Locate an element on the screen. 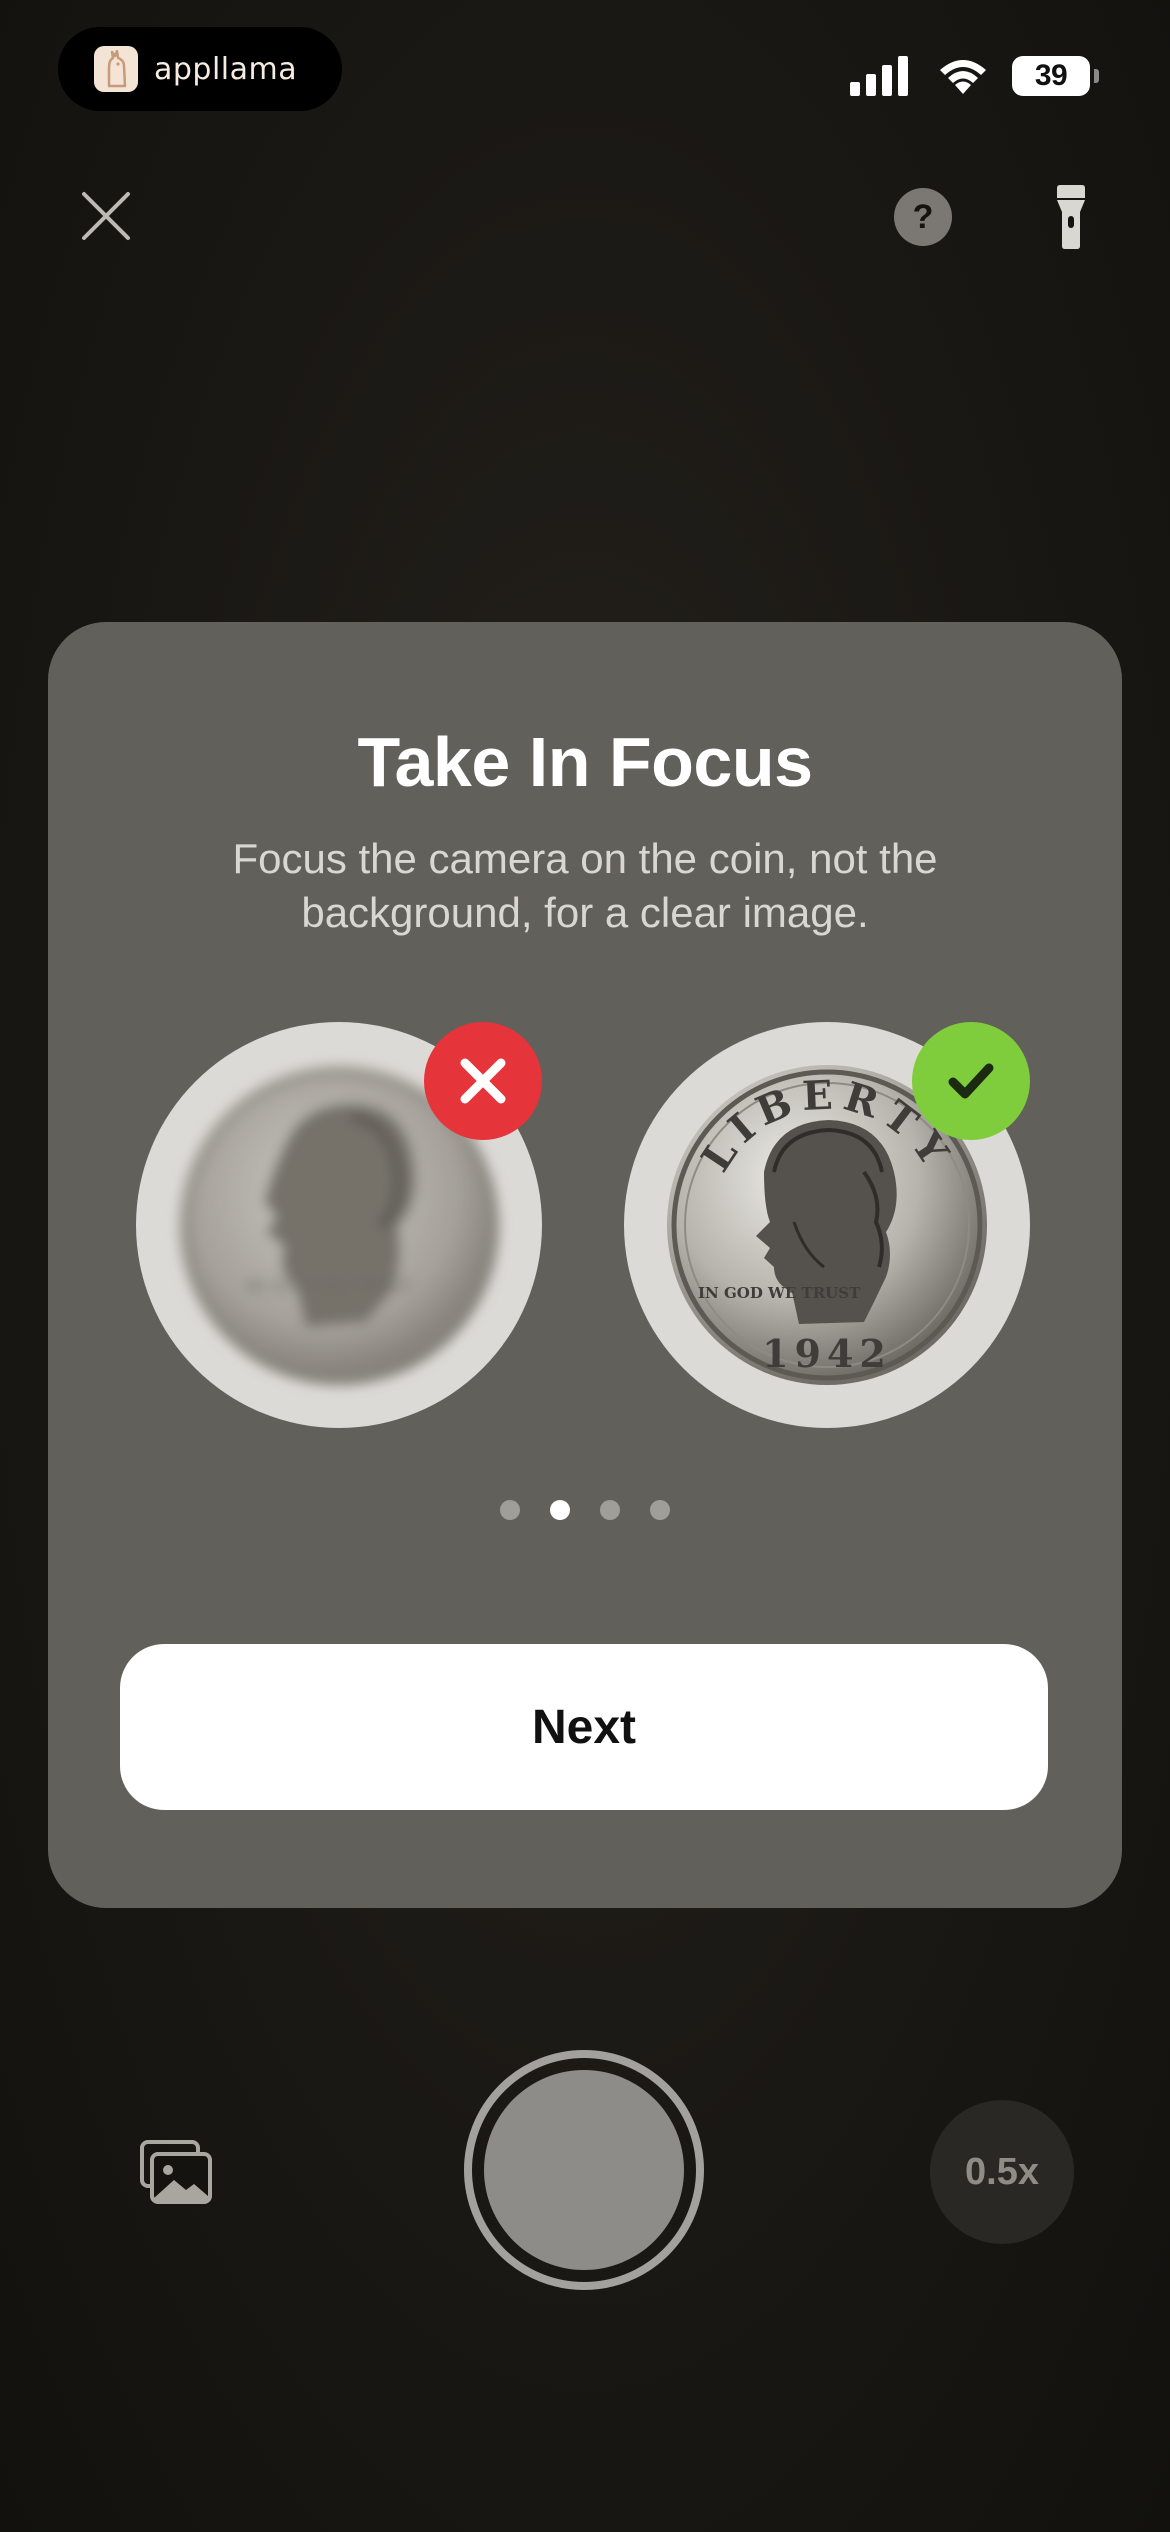  zoom-toggle-button: 0.5x is located at coordinates (1002, 2172).